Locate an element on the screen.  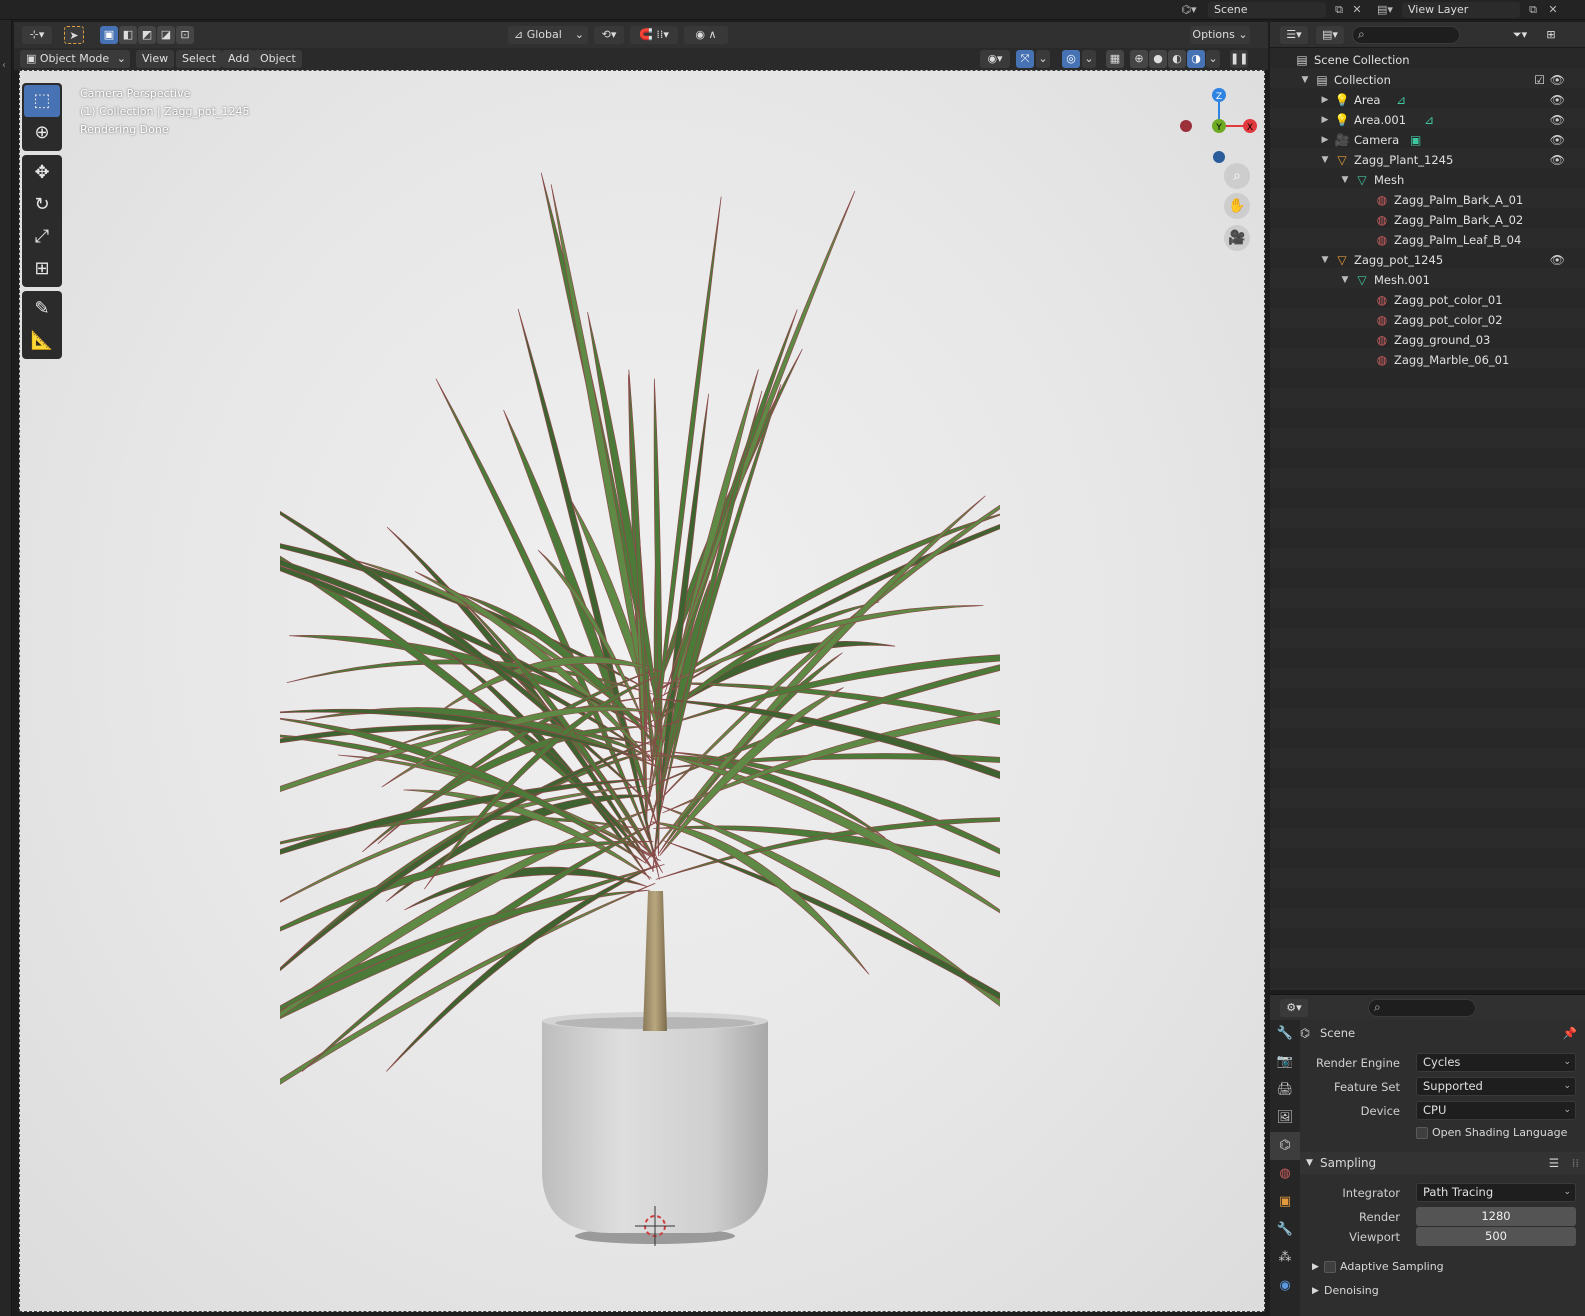
rotate-tool-icon: ↻ is located at coordinates (42, 205).